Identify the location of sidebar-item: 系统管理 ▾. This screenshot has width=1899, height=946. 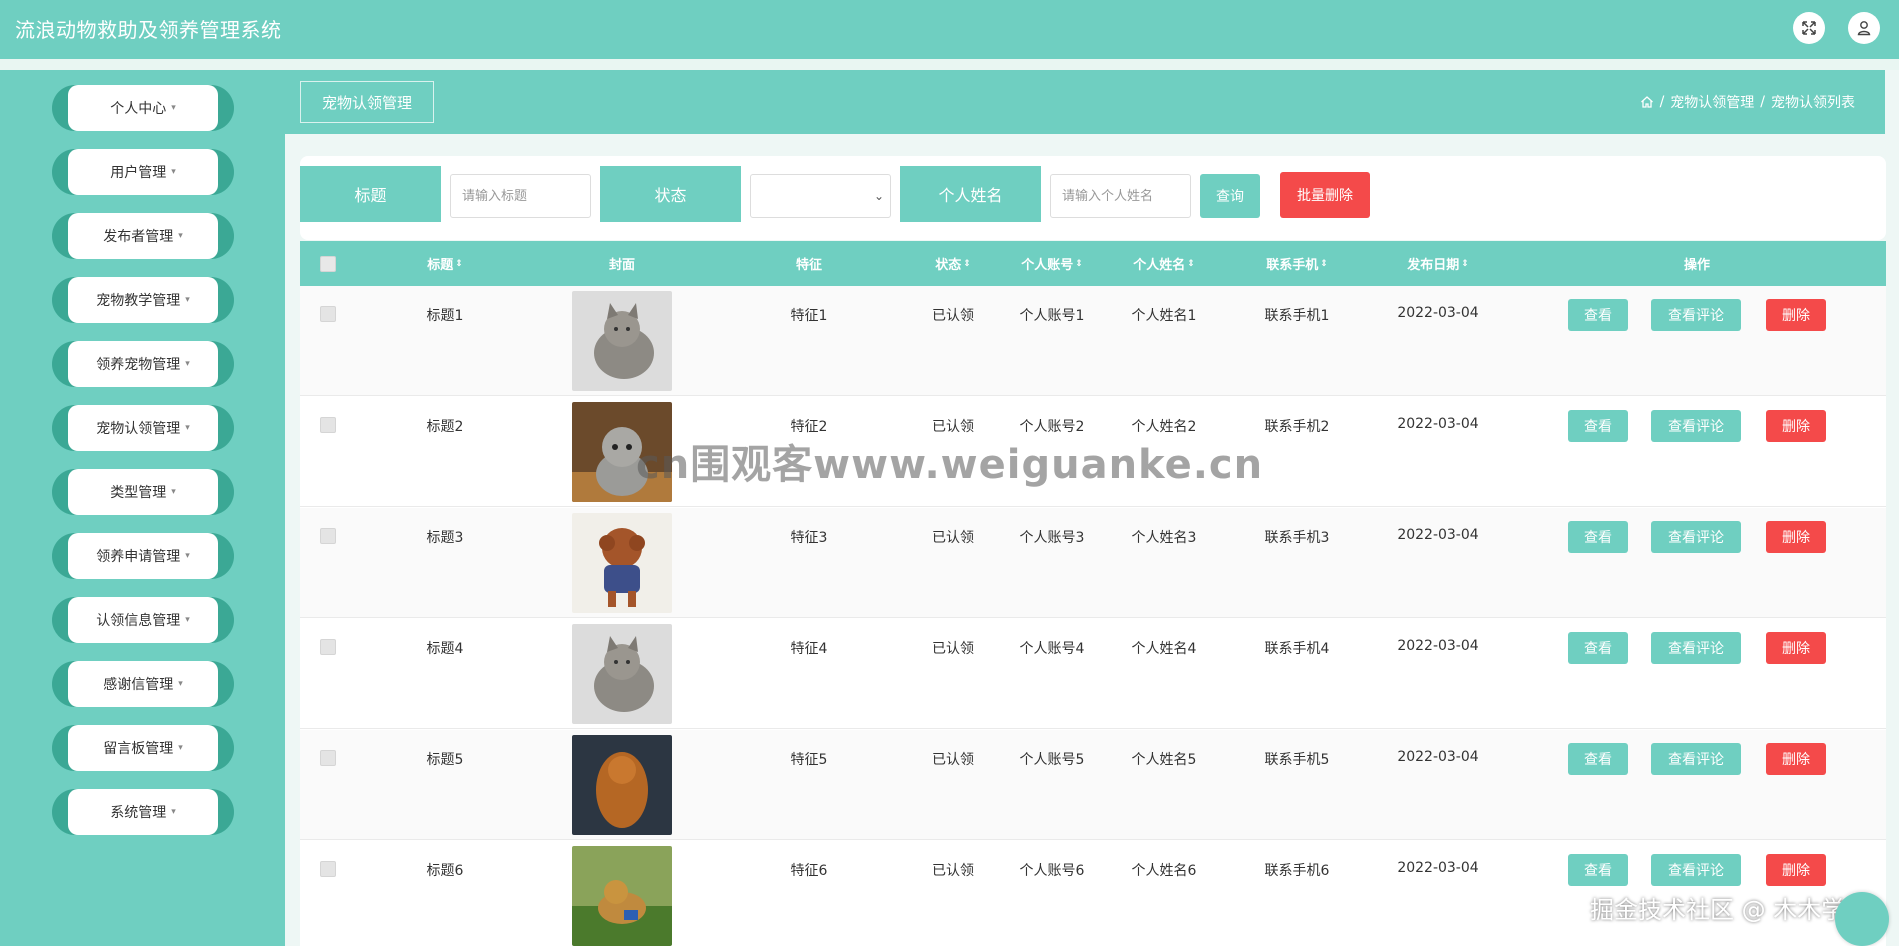
(143, 812).